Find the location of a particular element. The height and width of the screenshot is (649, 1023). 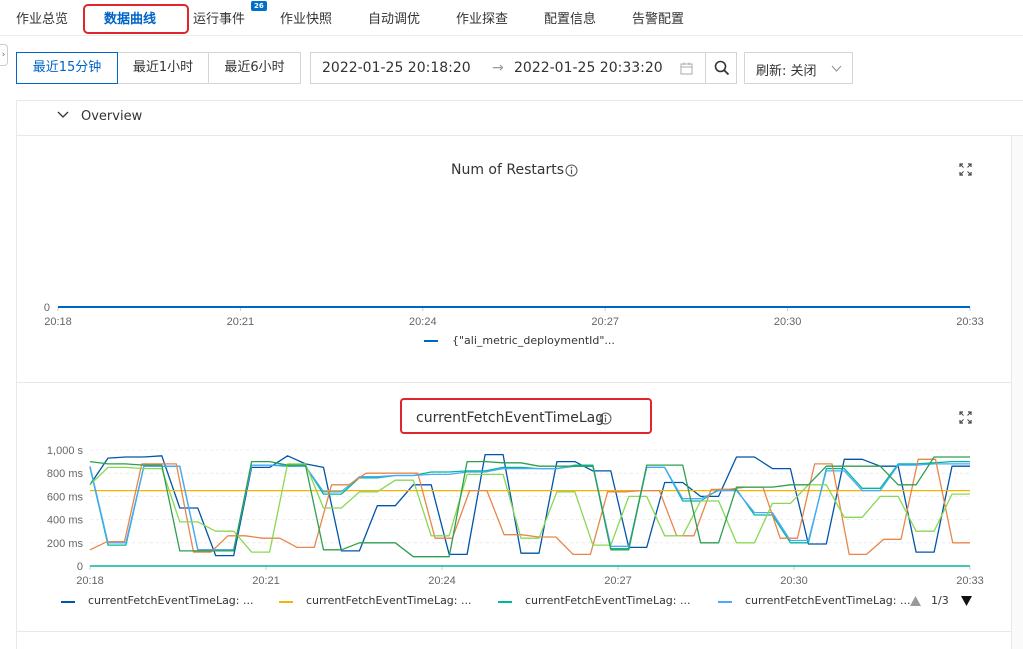

refresh-select-value: 刷新: 关闭 is located at coordinates (786, 71).